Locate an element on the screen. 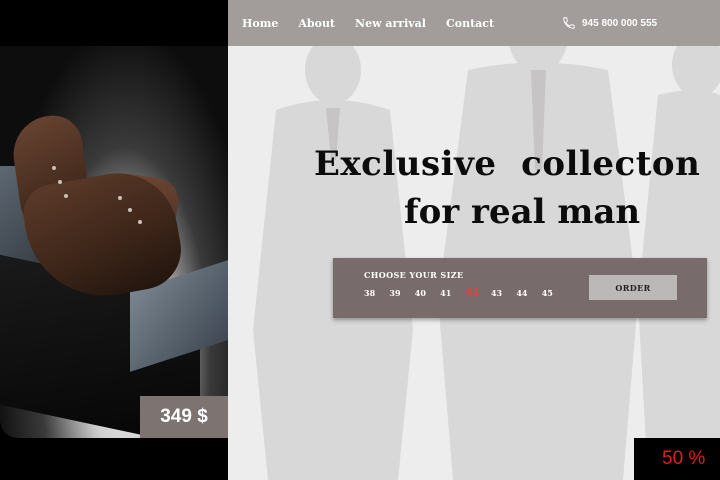  phone-number: 945 800 000 555 is located at coordinates (620, 23).